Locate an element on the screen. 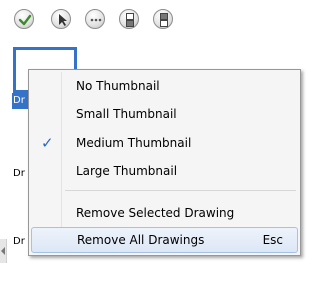 Image resolution: width=320 pixels, height=285 pixels. menu-item-no-thumbnail: No Thumbnail is located at coordinates (164, 86).